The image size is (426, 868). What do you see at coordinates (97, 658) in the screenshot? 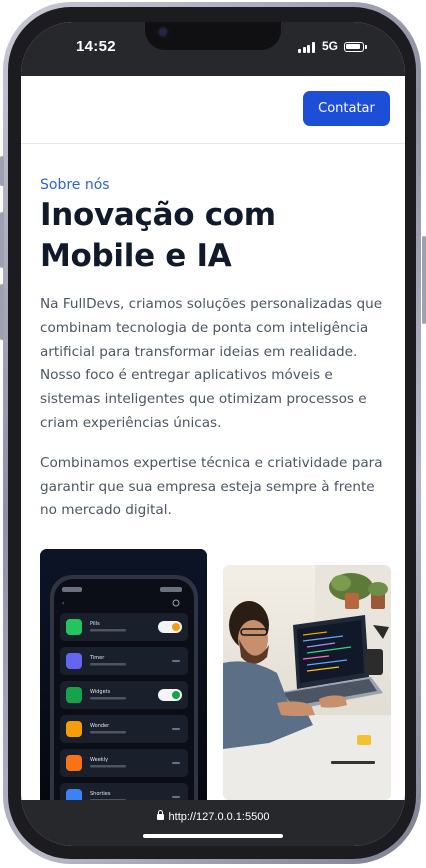
I see `app-item-label: Timer` at bounding box center [97, 658].